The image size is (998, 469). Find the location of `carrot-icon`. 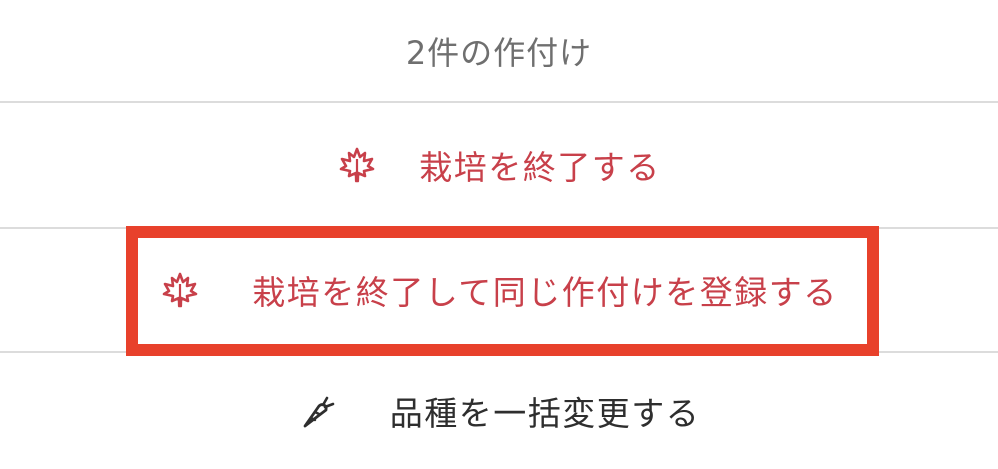

carrot-icon is located at coordinates (318, 411).